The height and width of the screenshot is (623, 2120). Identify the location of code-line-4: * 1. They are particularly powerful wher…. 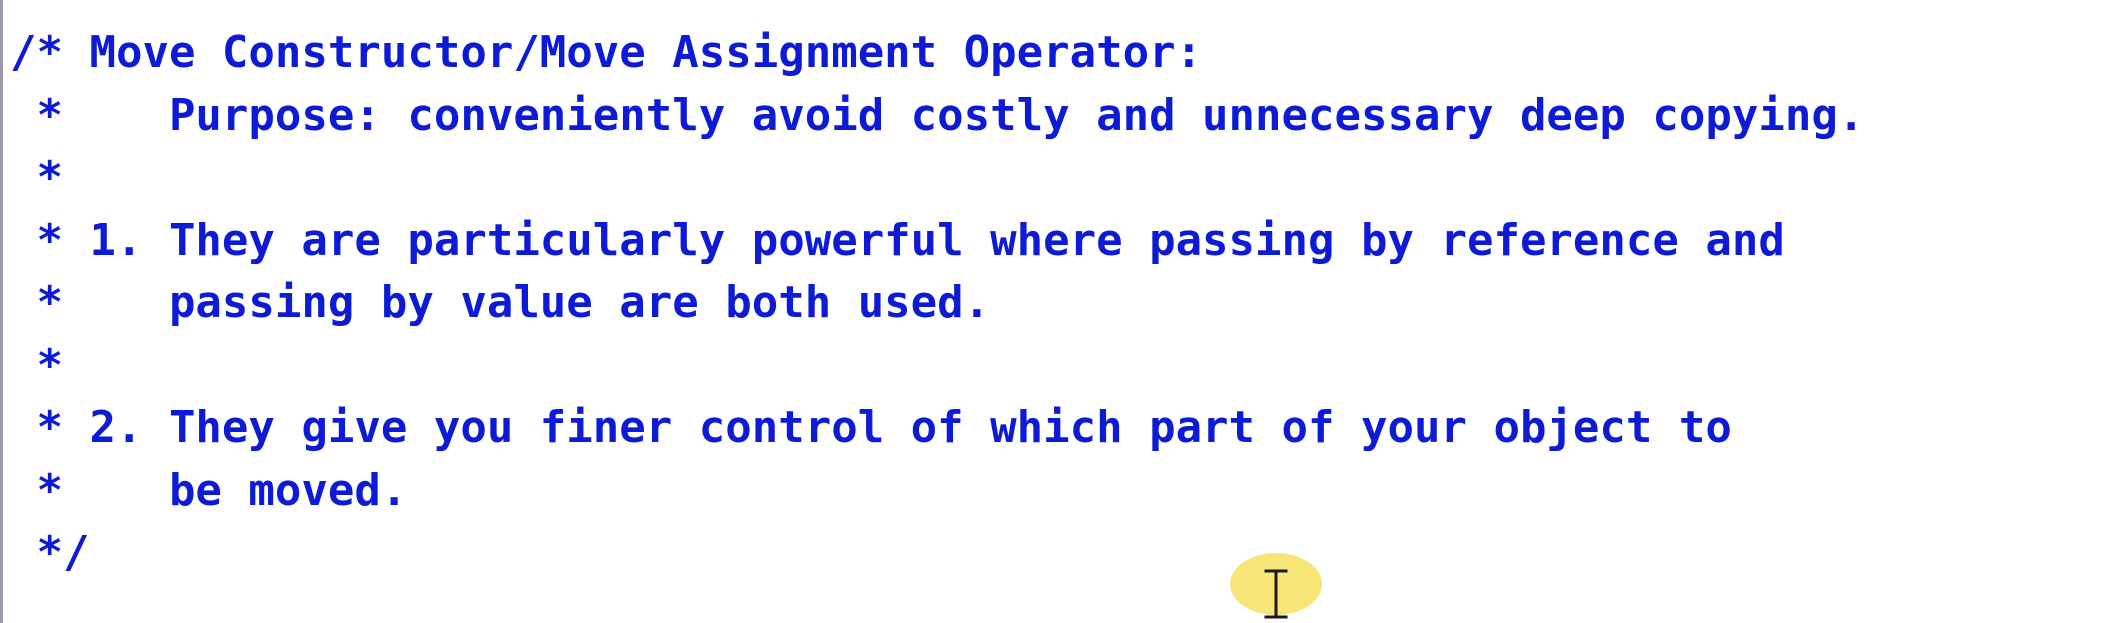
(937, 241).